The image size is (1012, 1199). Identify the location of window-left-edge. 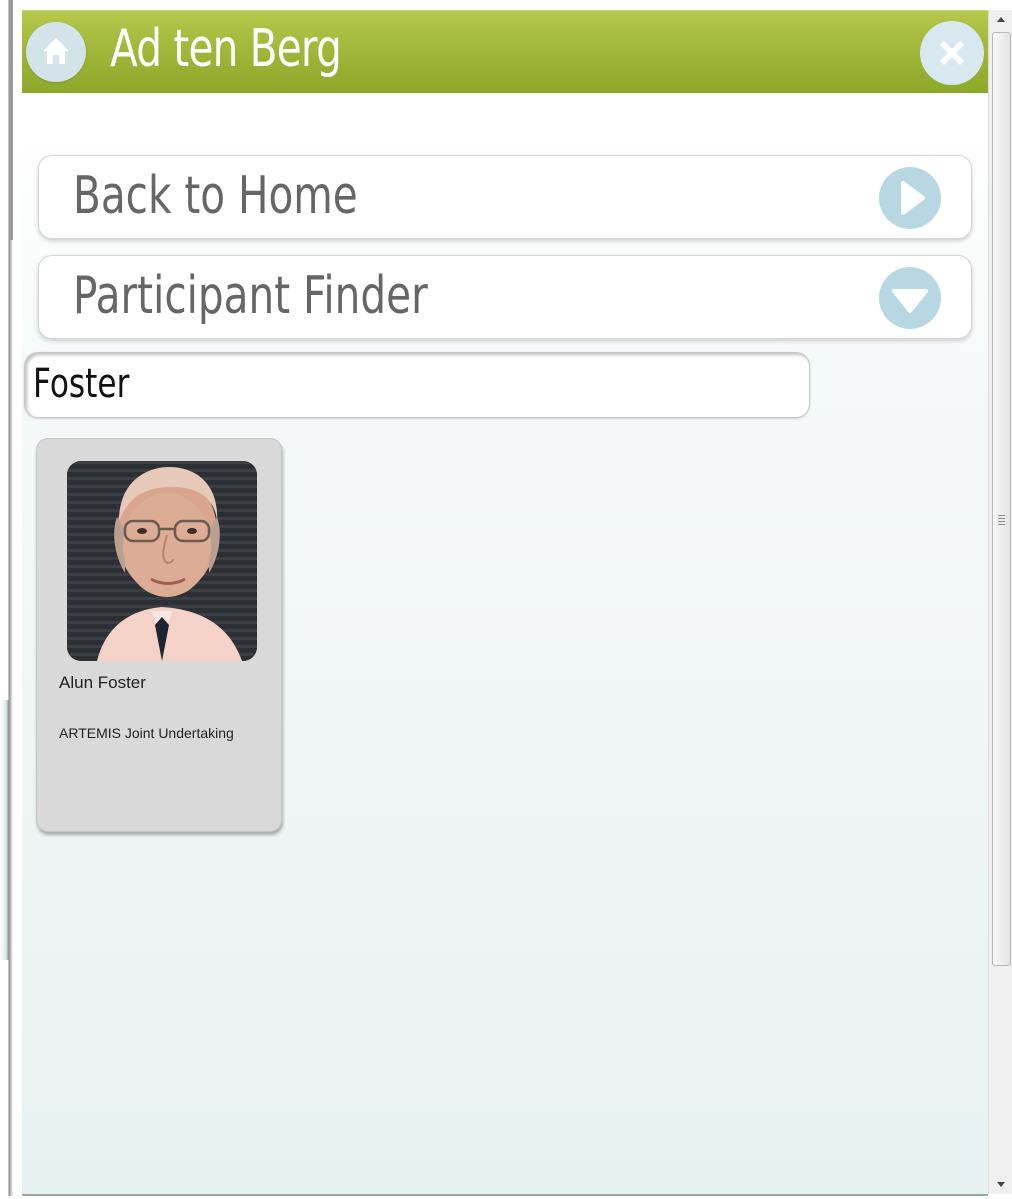
(11, 598).